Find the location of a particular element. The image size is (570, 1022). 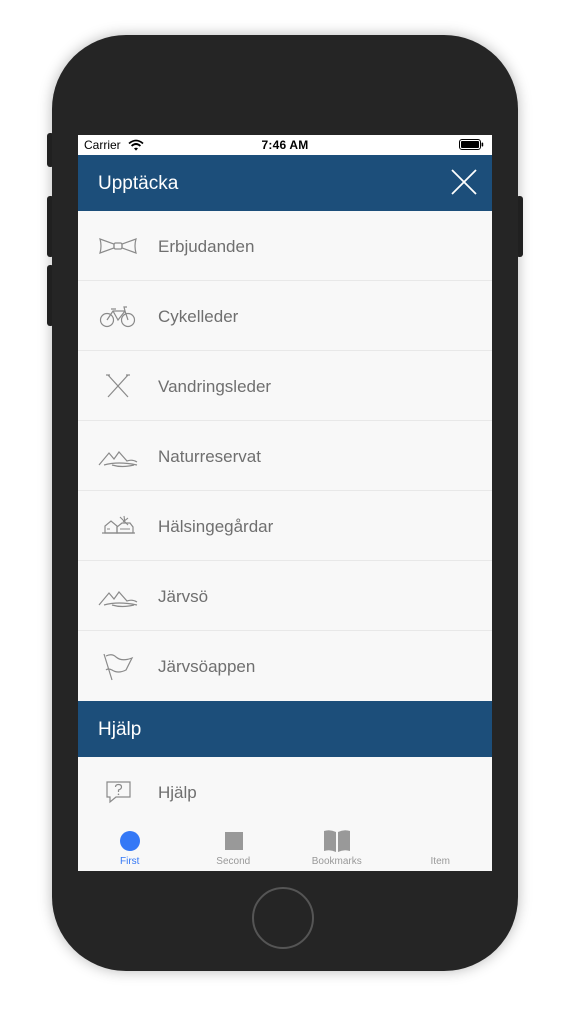

status-bar: Carrier 7:46 AM is located at coordinates (285, 145).